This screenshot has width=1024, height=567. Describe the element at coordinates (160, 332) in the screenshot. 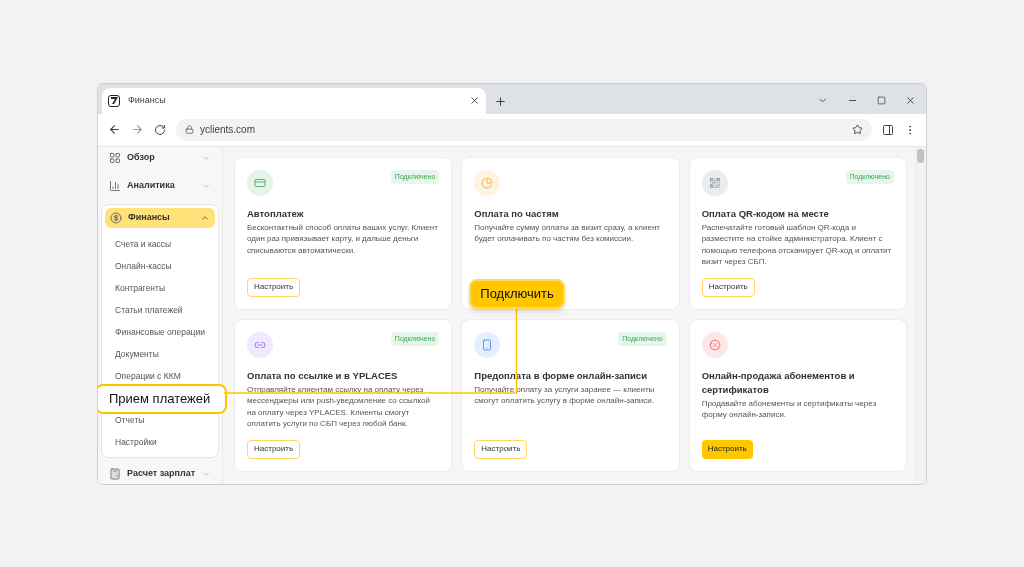

I see `sidebar-item: Финансовые операции` at that location.